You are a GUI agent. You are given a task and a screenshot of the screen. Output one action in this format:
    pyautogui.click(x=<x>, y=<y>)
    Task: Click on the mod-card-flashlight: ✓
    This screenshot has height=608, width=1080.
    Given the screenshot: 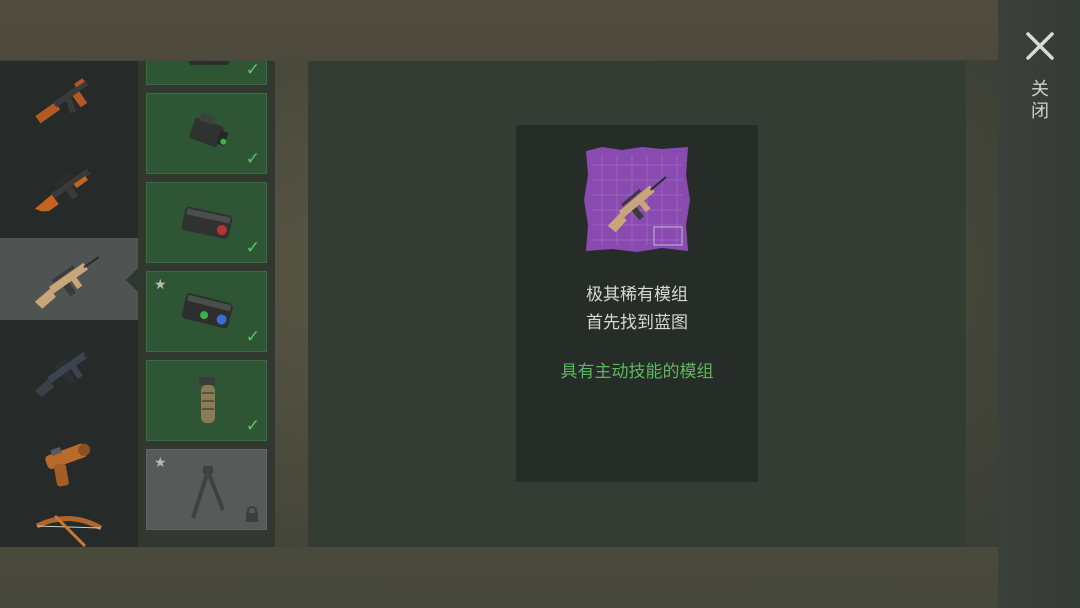 What is the action you would take?
    pyautogui.click(x=206, y=222)
    